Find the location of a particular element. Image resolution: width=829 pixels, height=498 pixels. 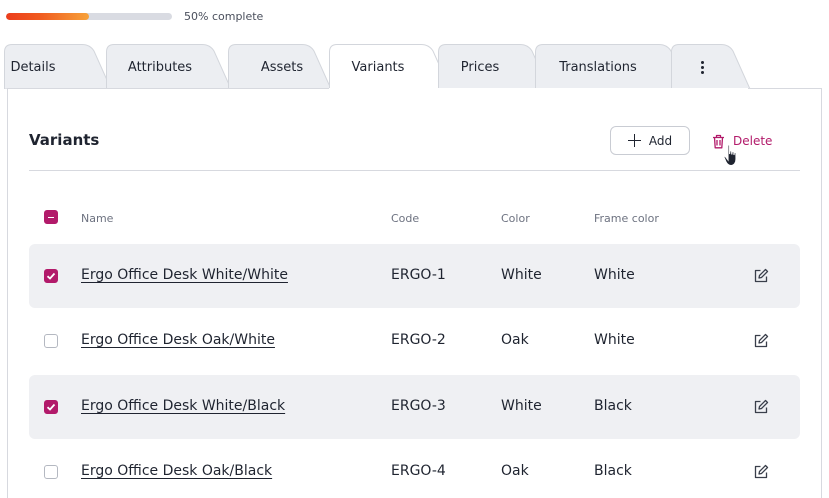

add-button: Add is located at coordinates (650, 140).